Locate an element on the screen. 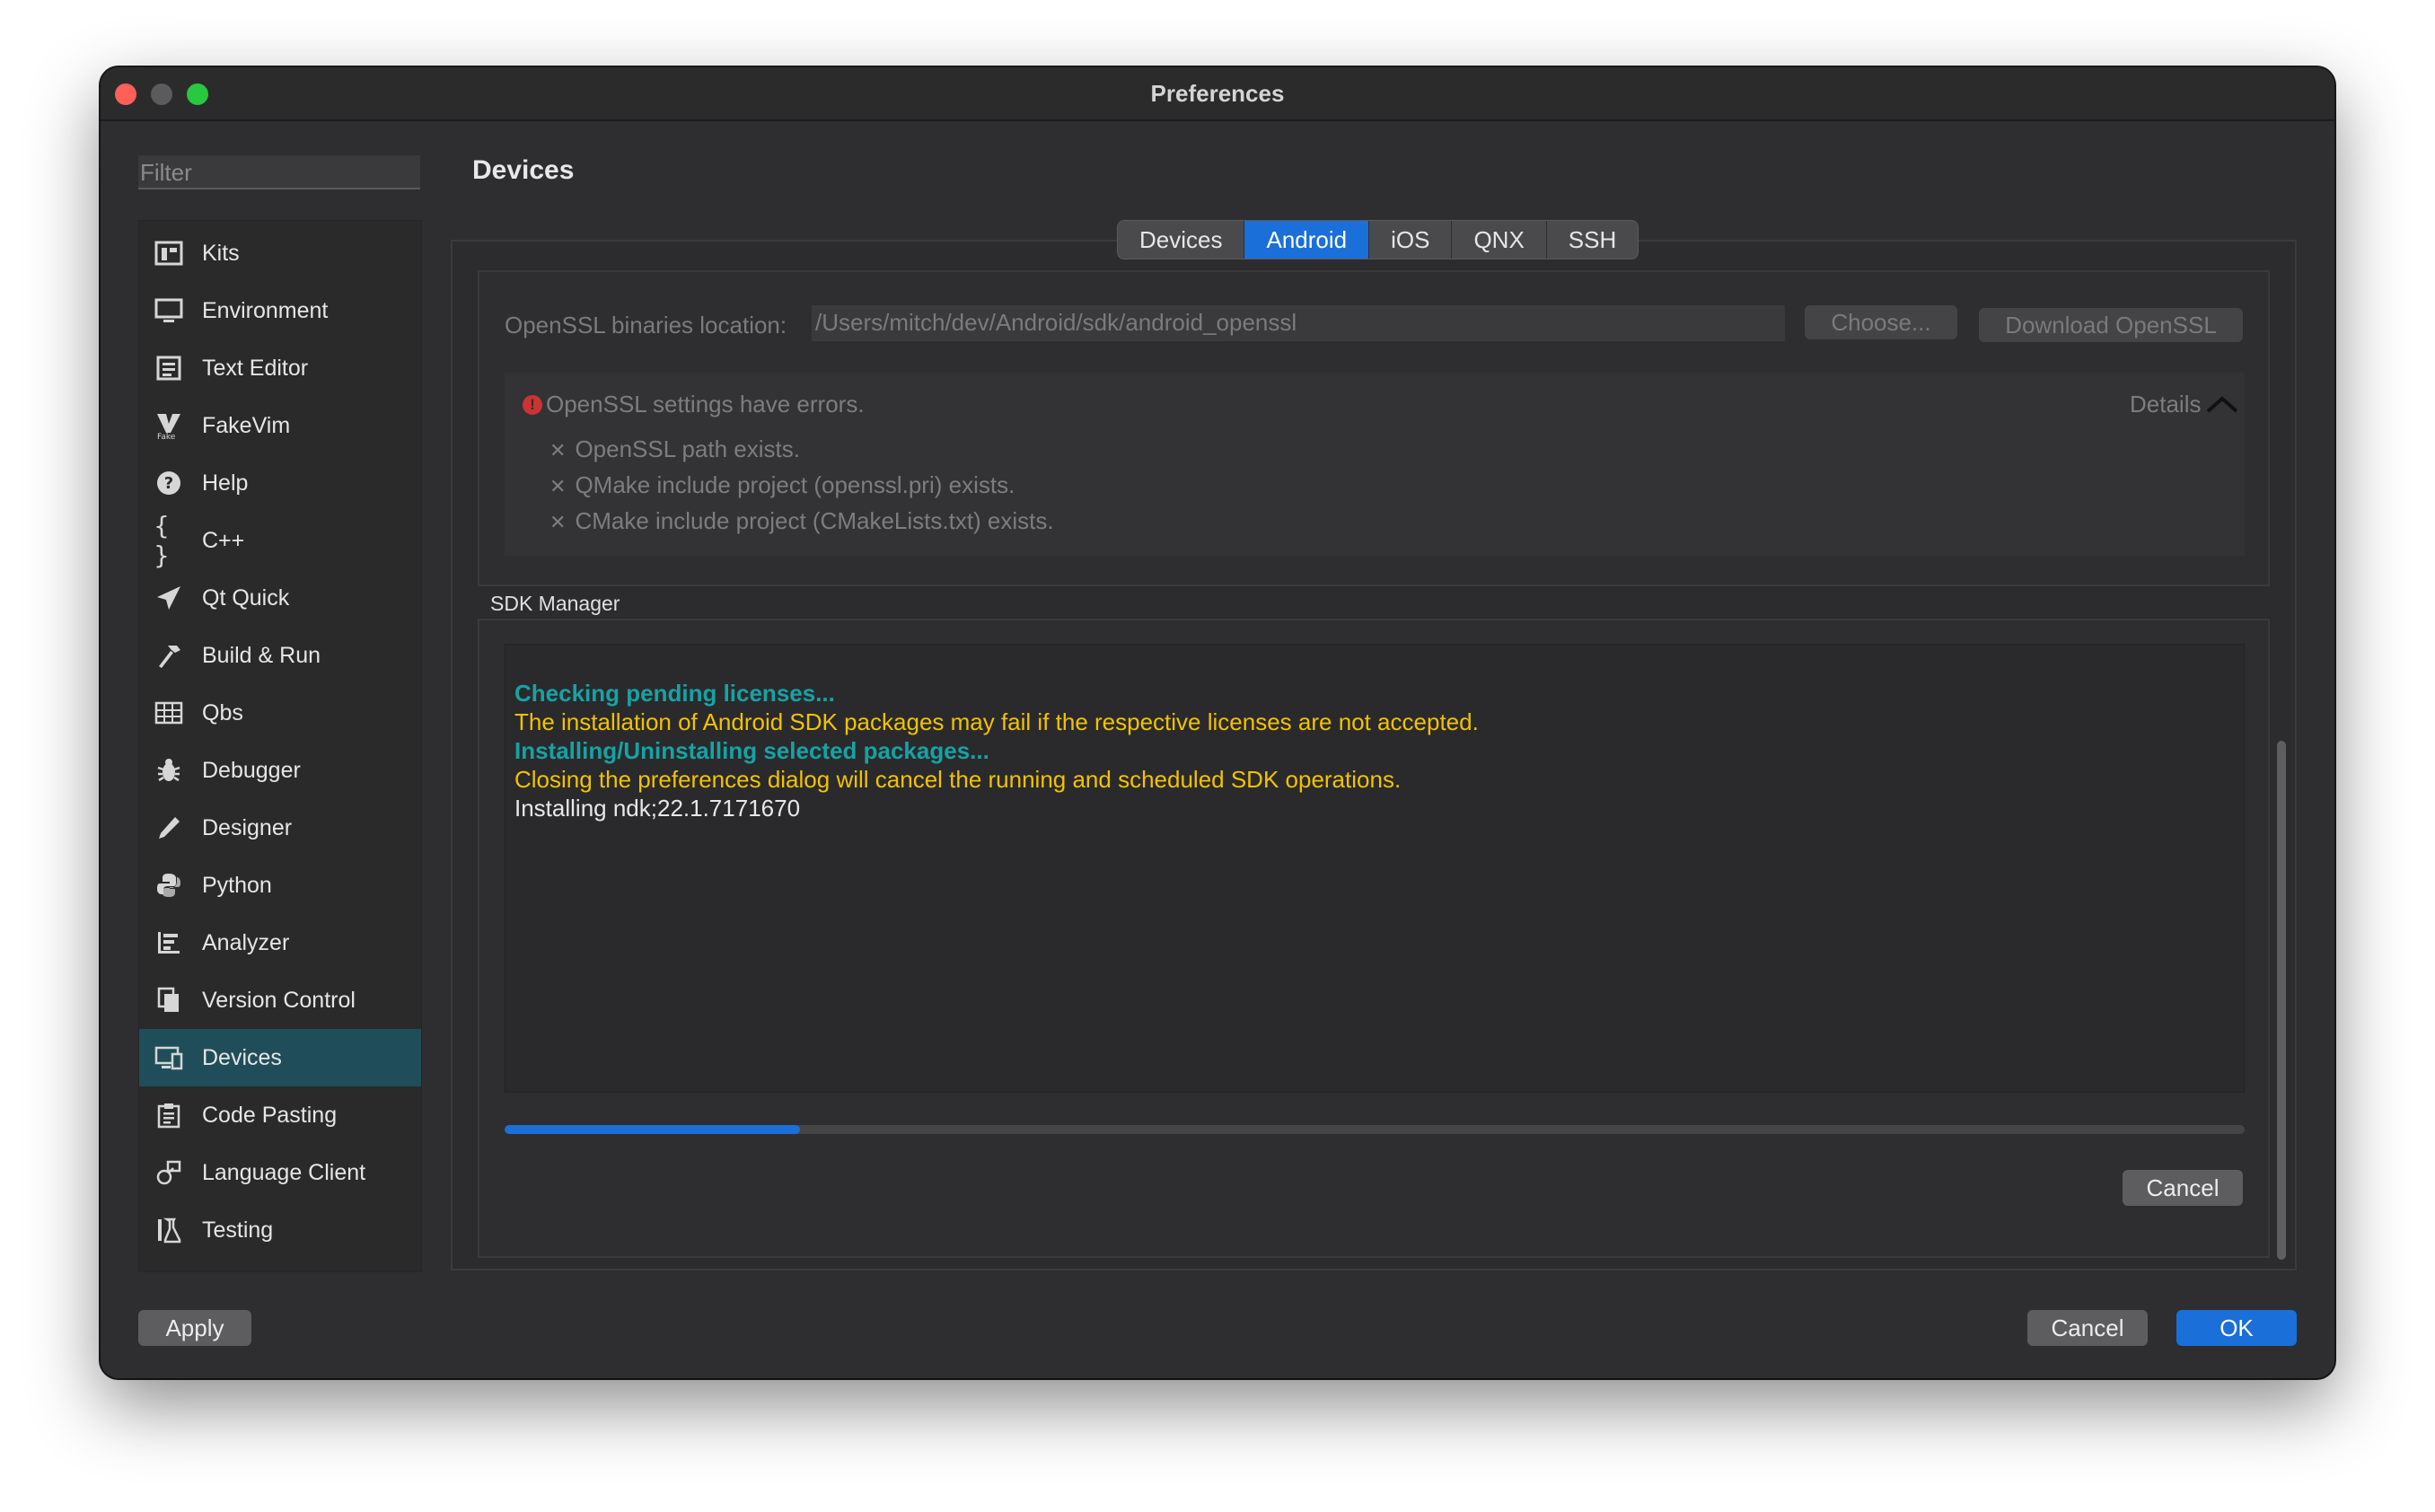  sidebar-item-label: Python is located at coordinates (237, 885).